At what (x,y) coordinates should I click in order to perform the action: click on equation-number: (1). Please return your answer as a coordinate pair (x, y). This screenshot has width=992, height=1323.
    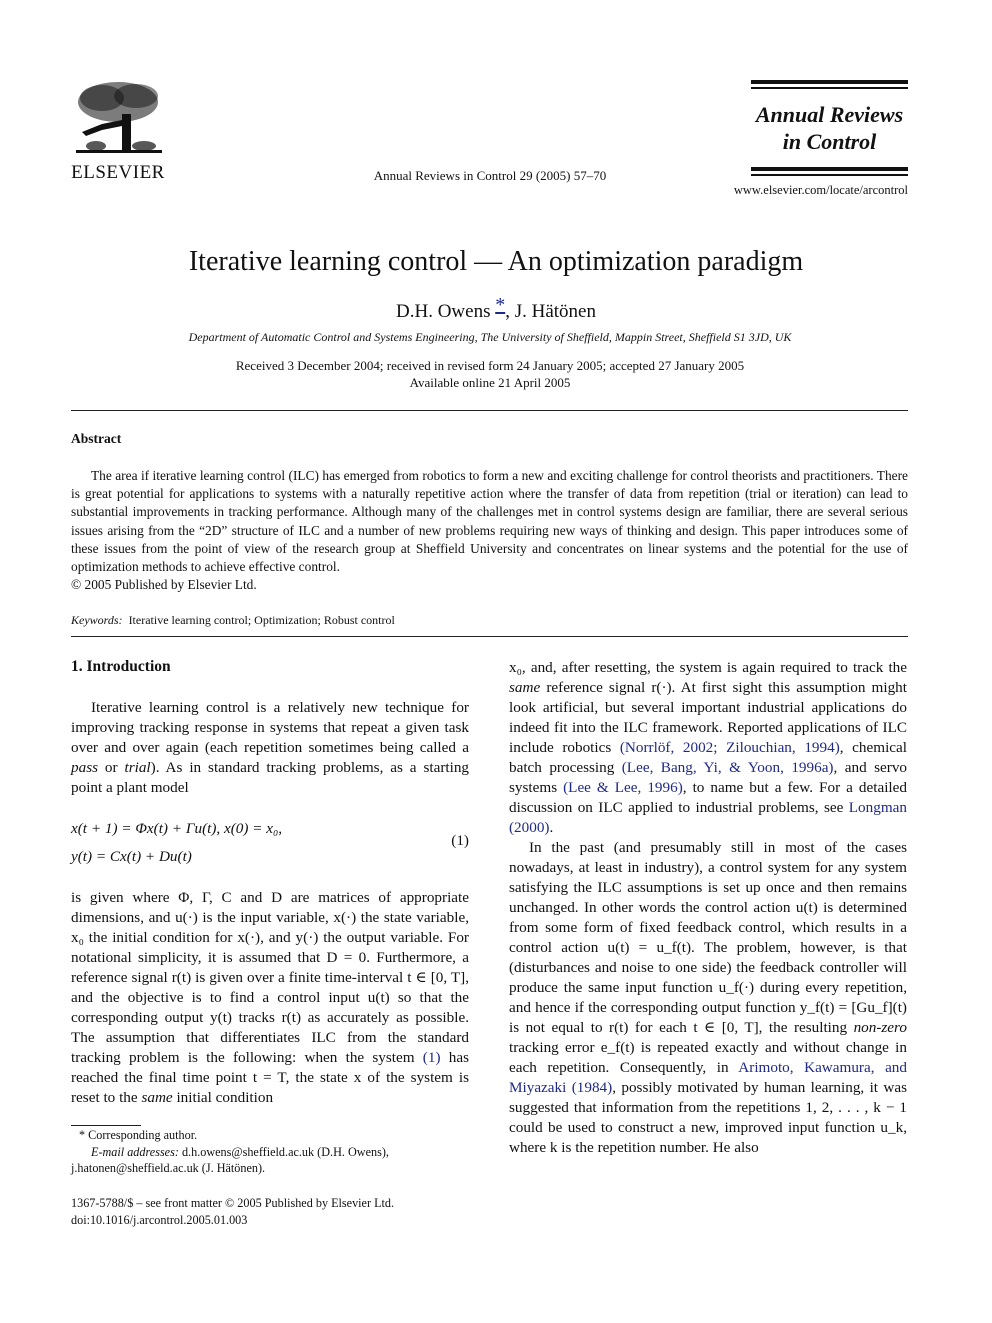
    Looking at the image, I should click on (460, 840).